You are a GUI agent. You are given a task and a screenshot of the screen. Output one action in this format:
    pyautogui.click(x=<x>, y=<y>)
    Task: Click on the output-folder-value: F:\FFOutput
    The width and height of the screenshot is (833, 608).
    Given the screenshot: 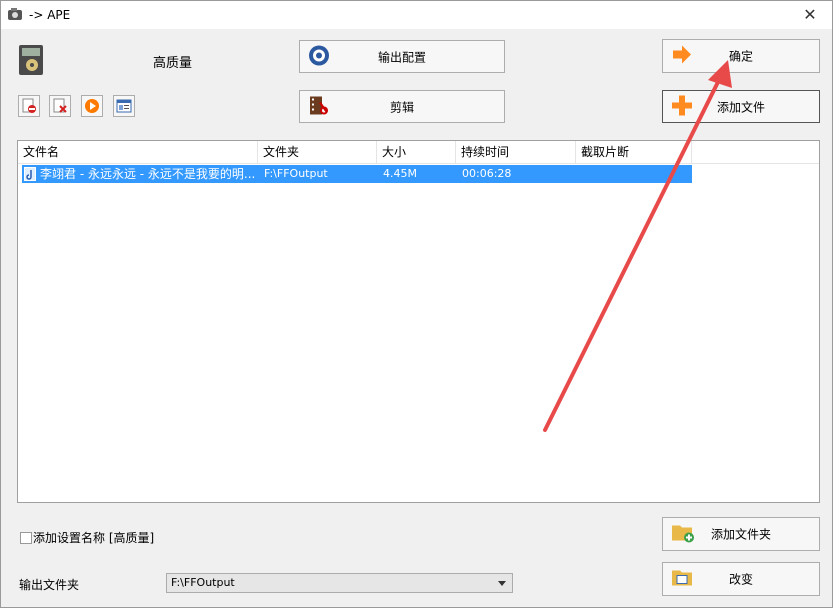 What is the action you would take?
    pyautogui.click(x=203, y=582)
    